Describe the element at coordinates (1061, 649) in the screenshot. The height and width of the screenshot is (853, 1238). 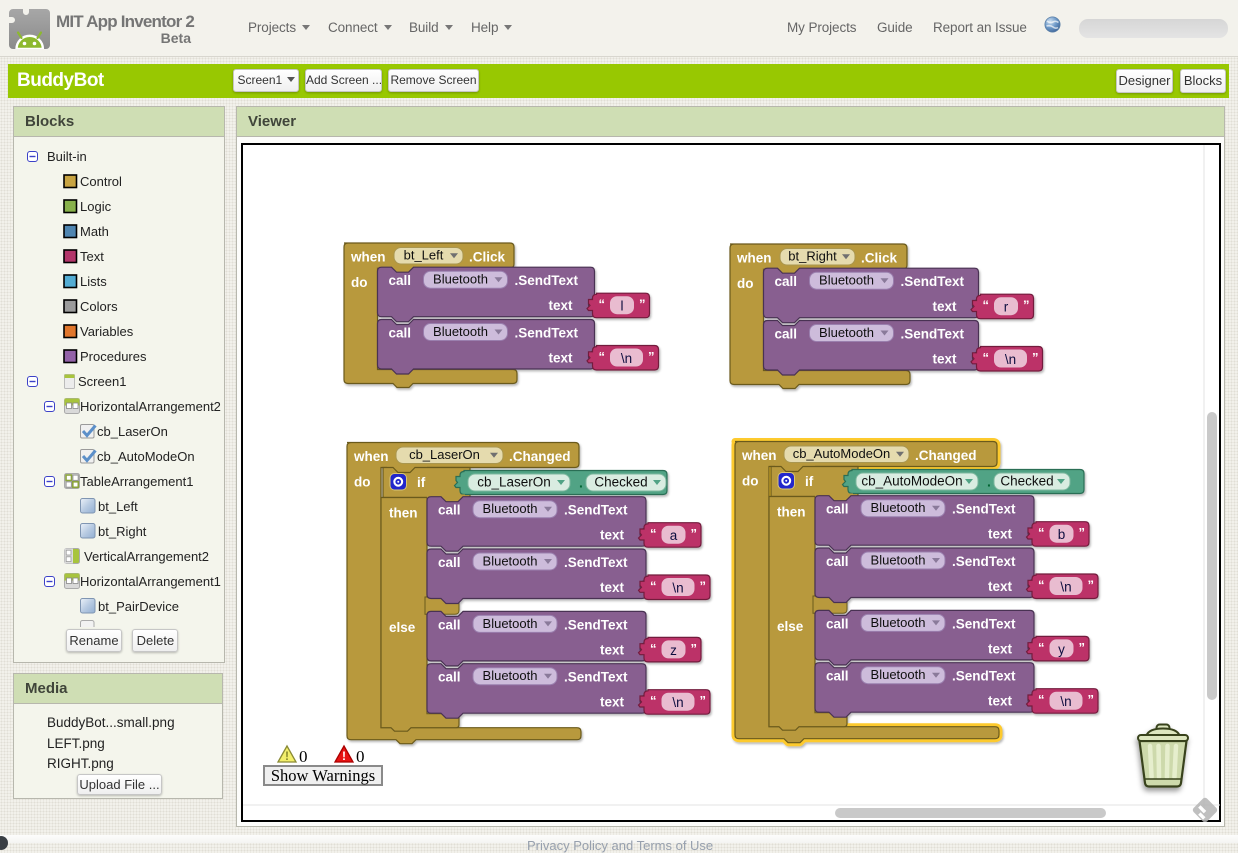
I see `svg-text: y` at that location.